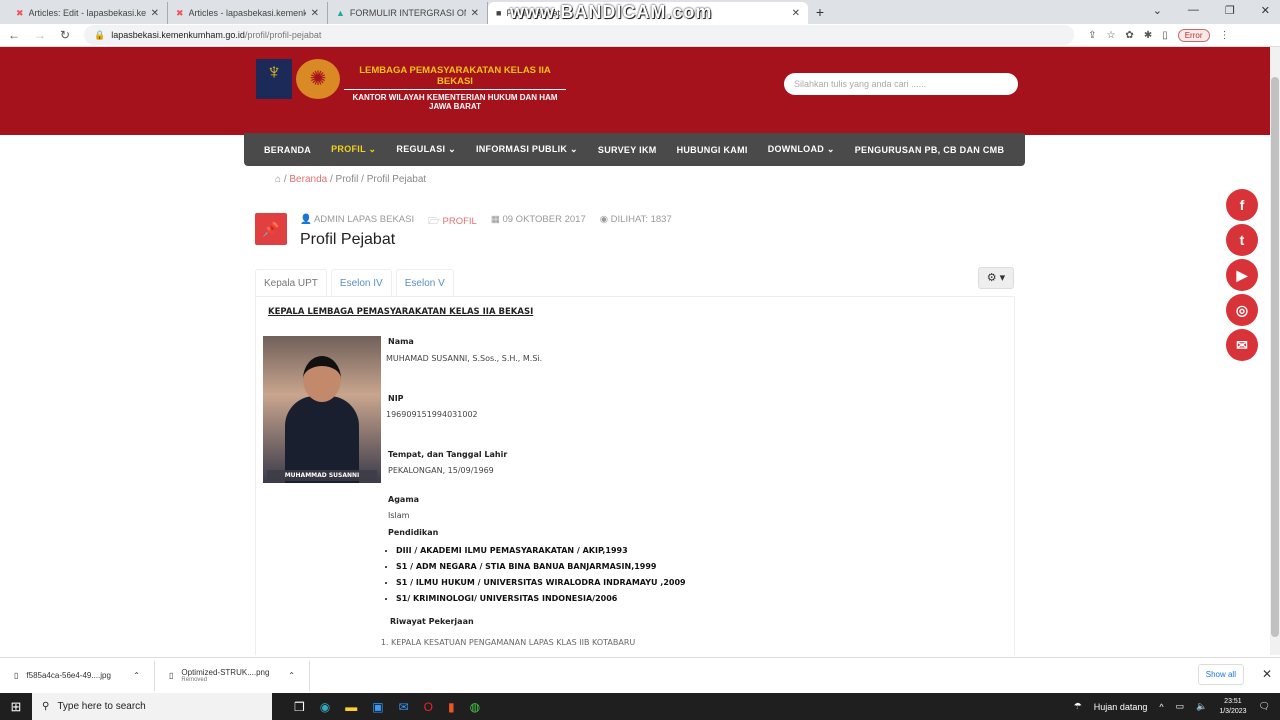 This screenshot has height=720, width=1280. Describe the element at coordinates (361, 283) in the screenshot. I see `tab-eselon-iv: Eselon IV` at that location.